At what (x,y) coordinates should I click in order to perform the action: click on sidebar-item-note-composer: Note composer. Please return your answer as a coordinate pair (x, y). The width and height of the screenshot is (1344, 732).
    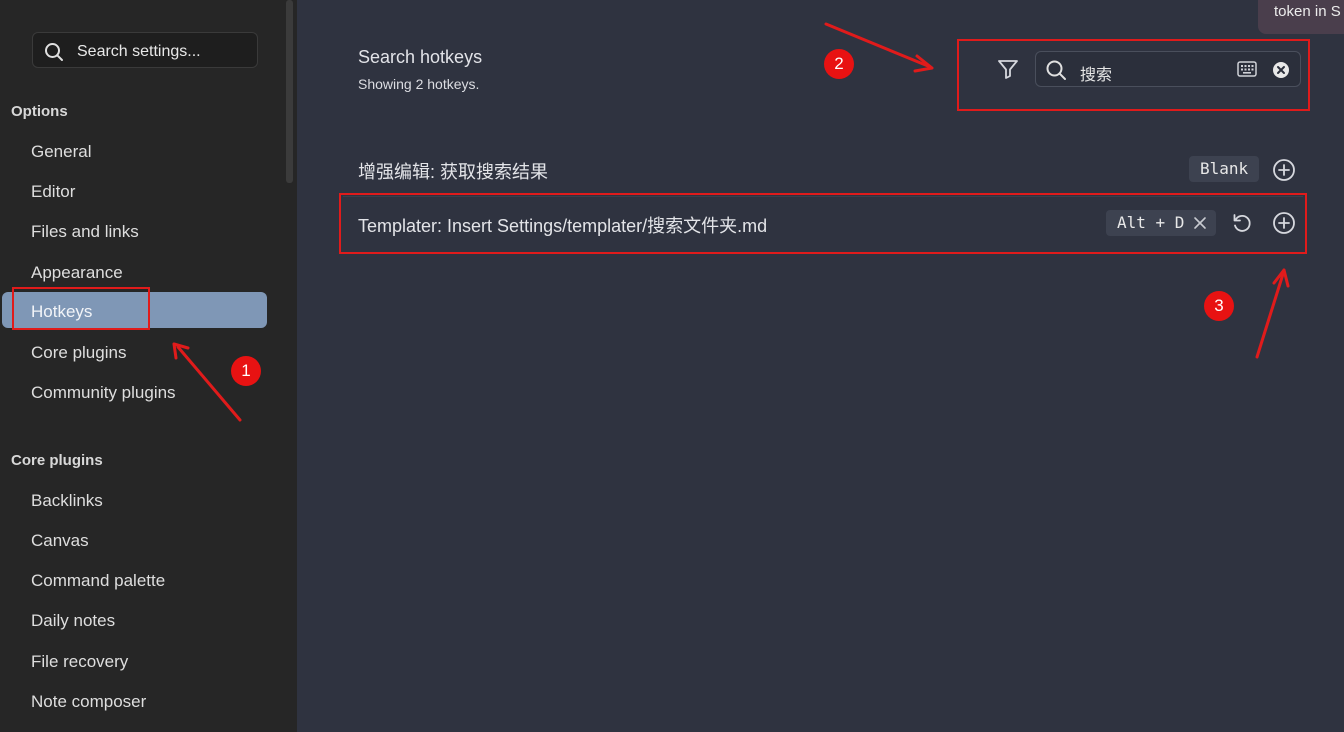
    Looking at the image, I should click on (134, 701).